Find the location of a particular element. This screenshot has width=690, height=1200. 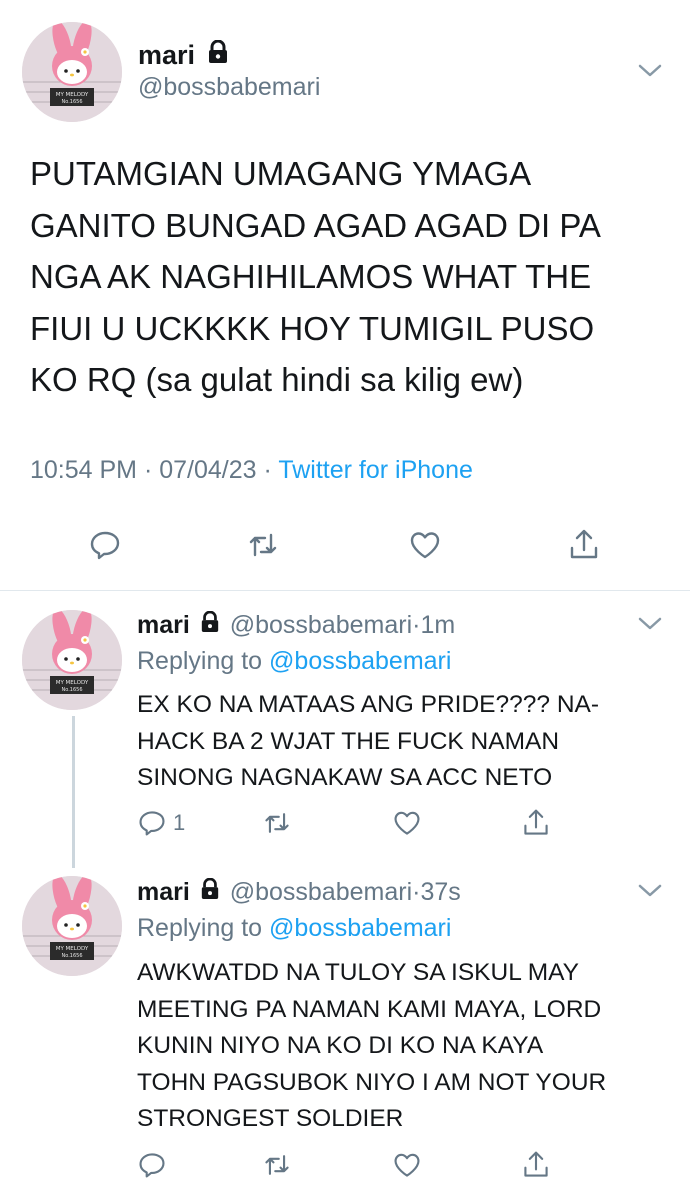

reply-count: 1 is located at coordinates (179, 822).